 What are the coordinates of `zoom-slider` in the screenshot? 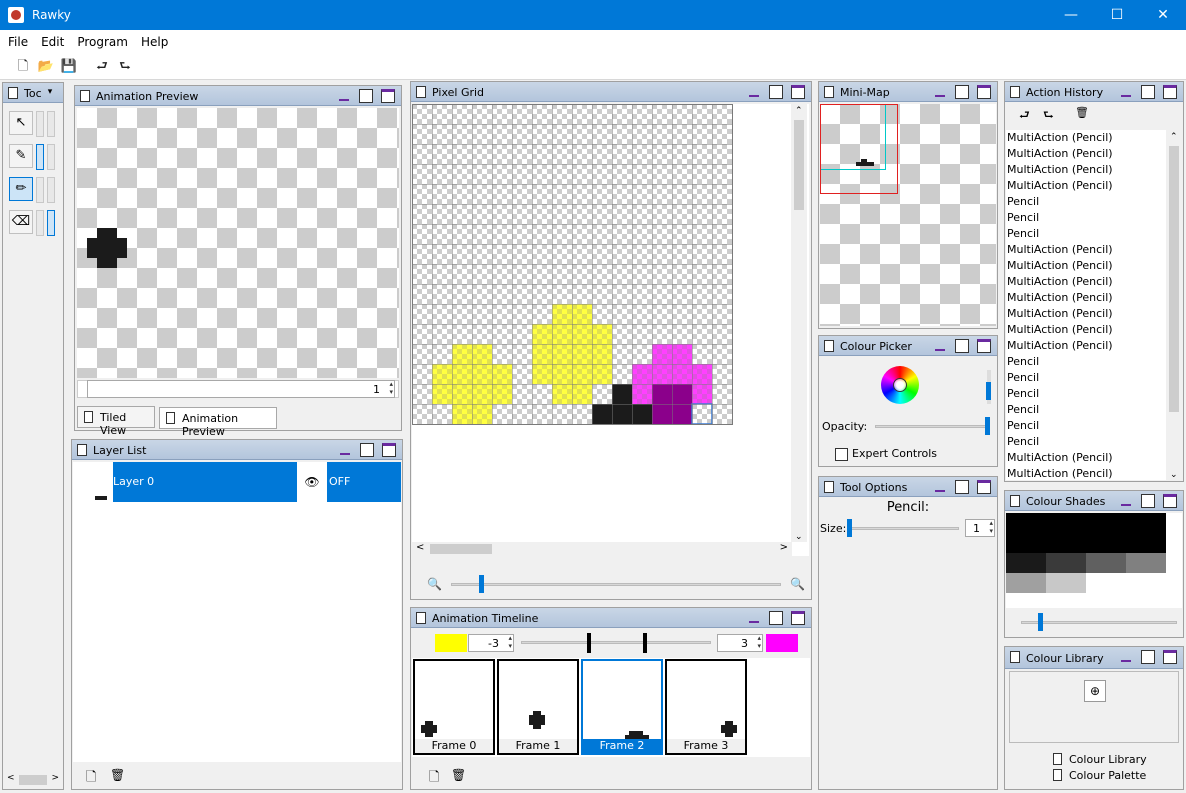 It's located at (616, 584).